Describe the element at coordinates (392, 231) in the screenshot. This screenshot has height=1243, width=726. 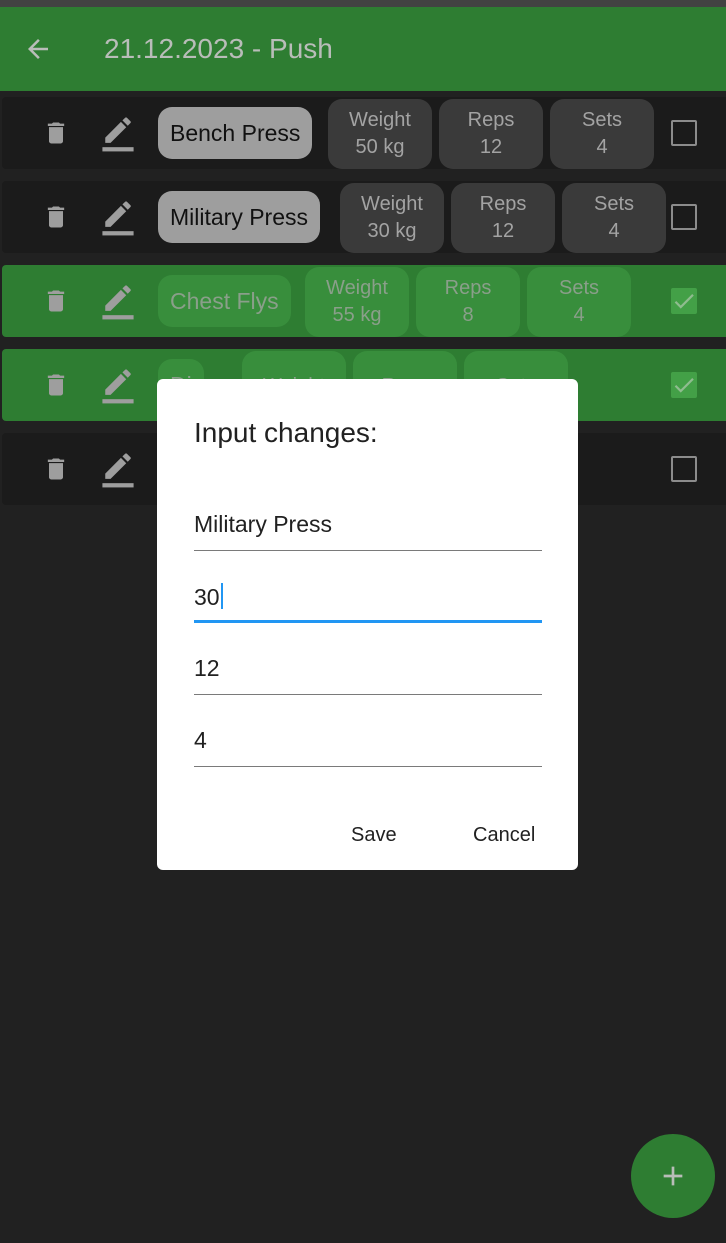
I see `weight-value: 30 kg` at that location.